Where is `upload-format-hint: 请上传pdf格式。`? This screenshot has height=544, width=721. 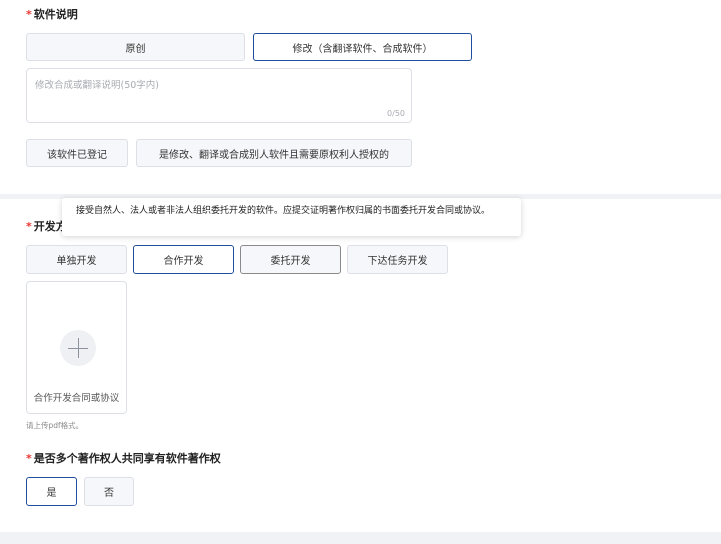
upload-format-hint: 请上传pdf格式。 is located at coordinates (55, 425).